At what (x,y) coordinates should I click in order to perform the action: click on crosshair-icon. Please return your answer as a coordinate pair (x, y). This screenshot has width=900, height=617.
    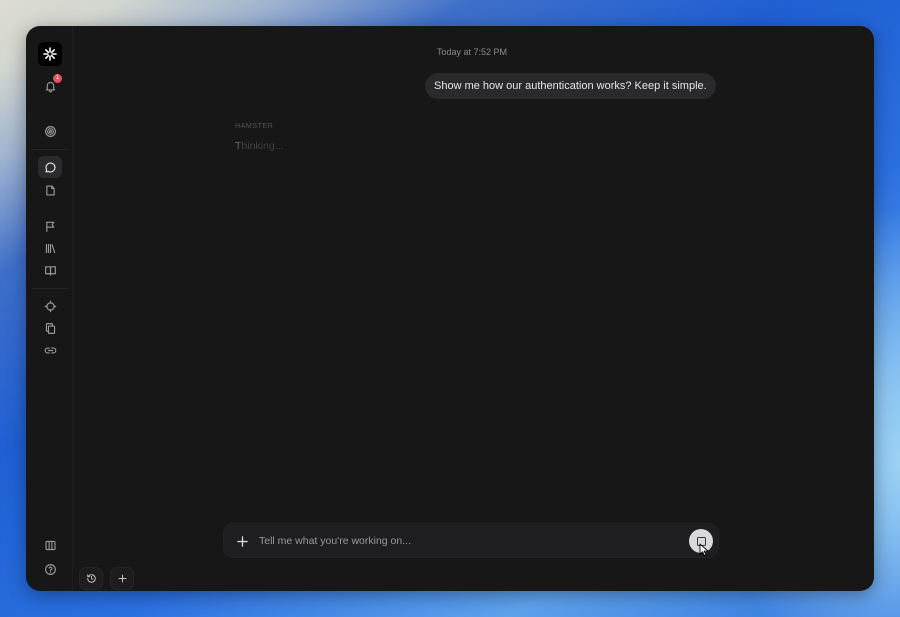
    Looking at the image, I should click on (50, 306).